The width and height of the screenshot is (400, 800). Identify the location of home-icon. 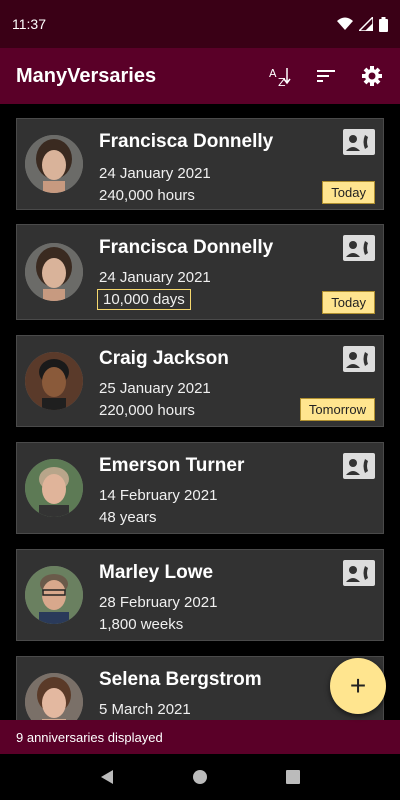
(200, 777).